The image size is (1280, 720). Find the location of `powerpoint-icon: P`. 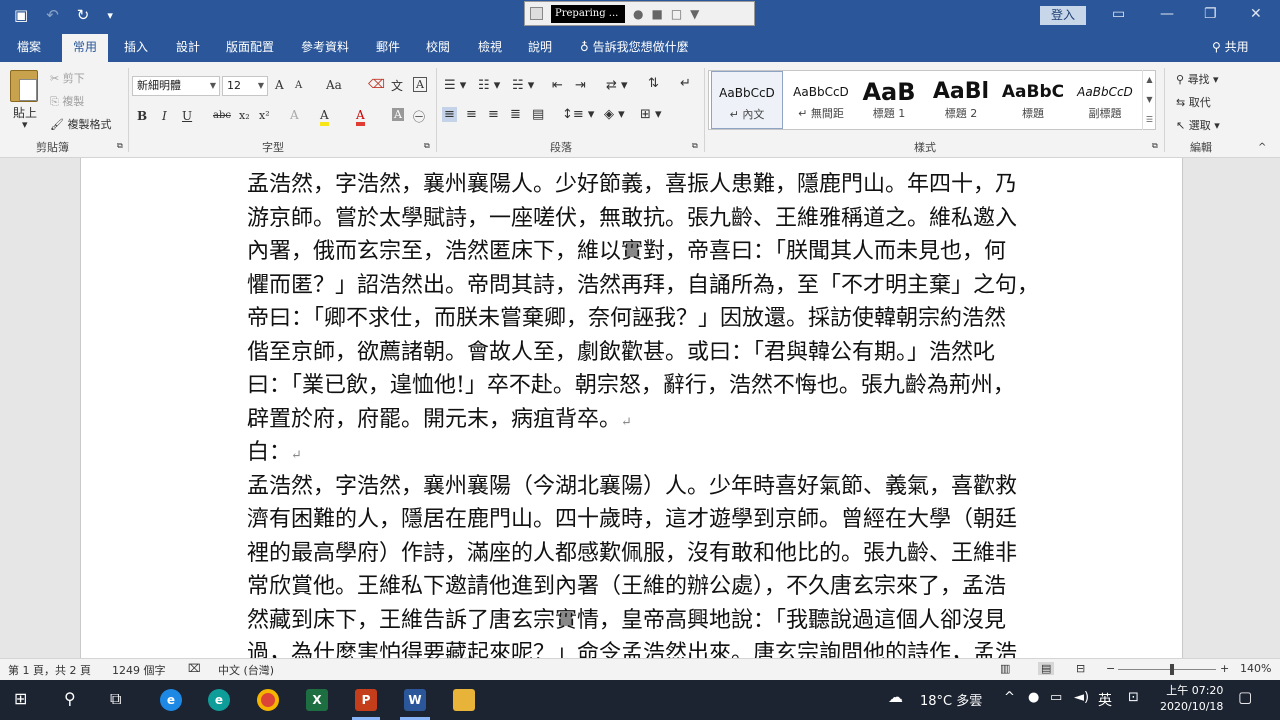

powerpoint-icon: P is located at coordinates (366, 700).